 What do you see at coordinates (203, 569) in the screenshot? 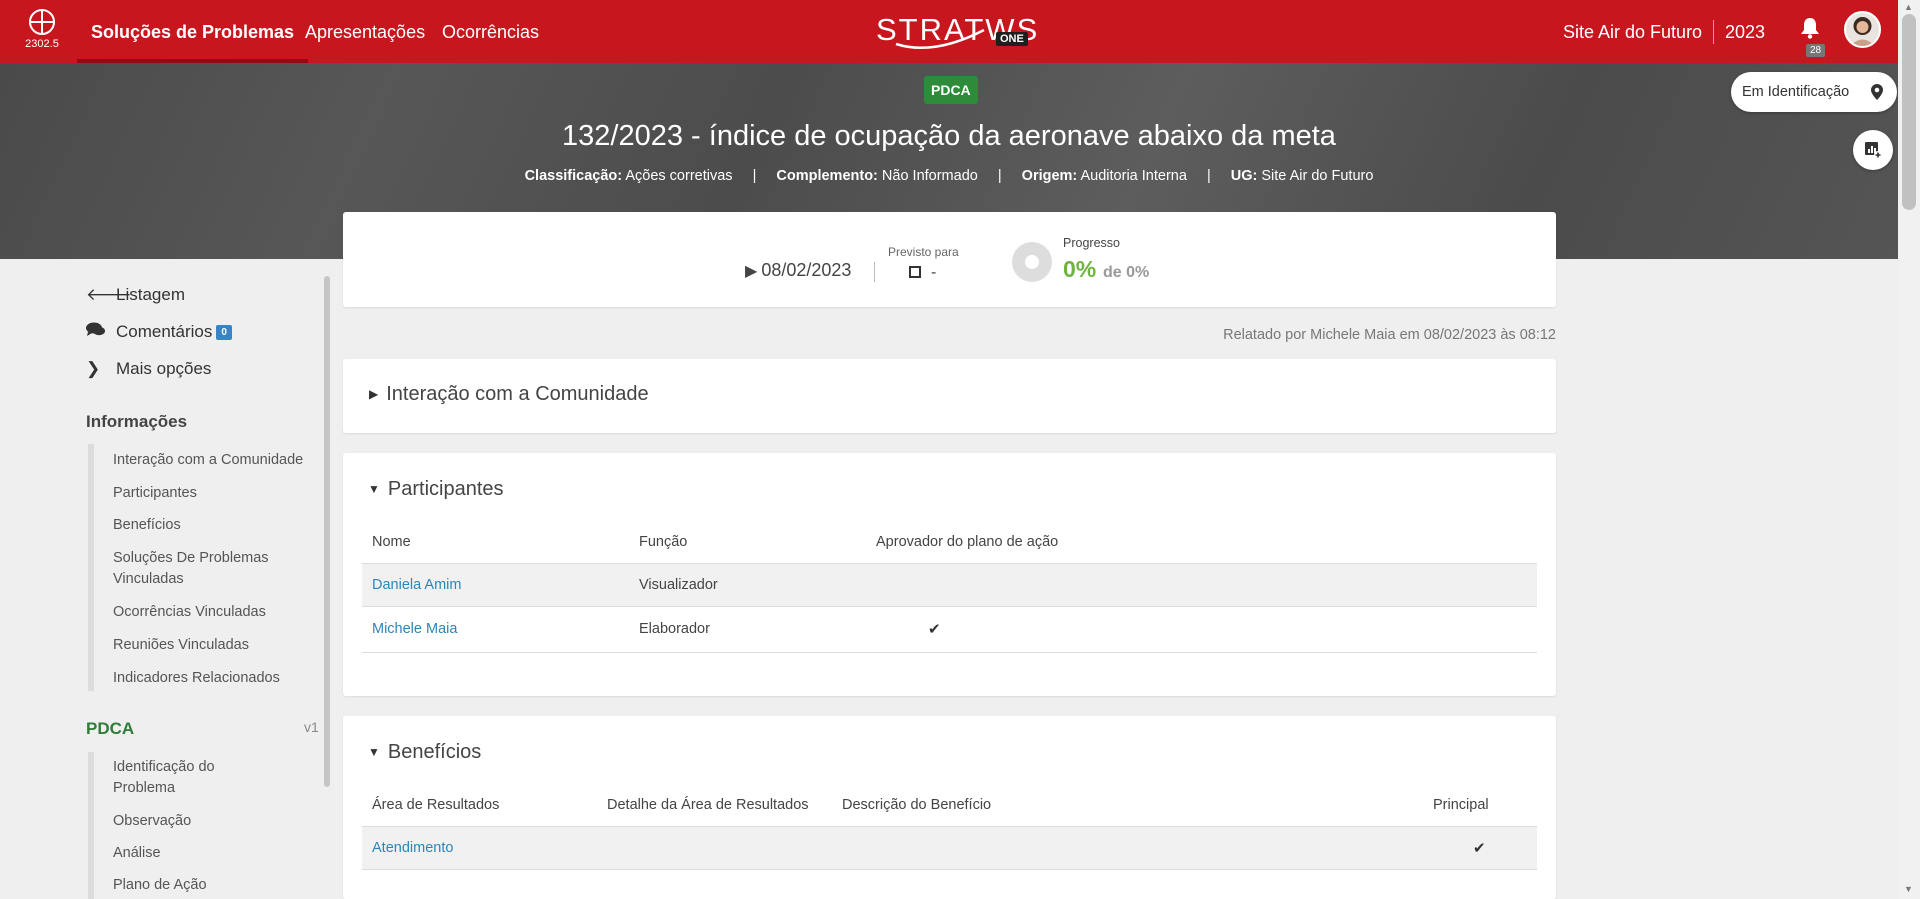
I see `sidebar-item-linked-solutions: Soluções De Problemas Vinculadas` at bounding box center [203, 569].